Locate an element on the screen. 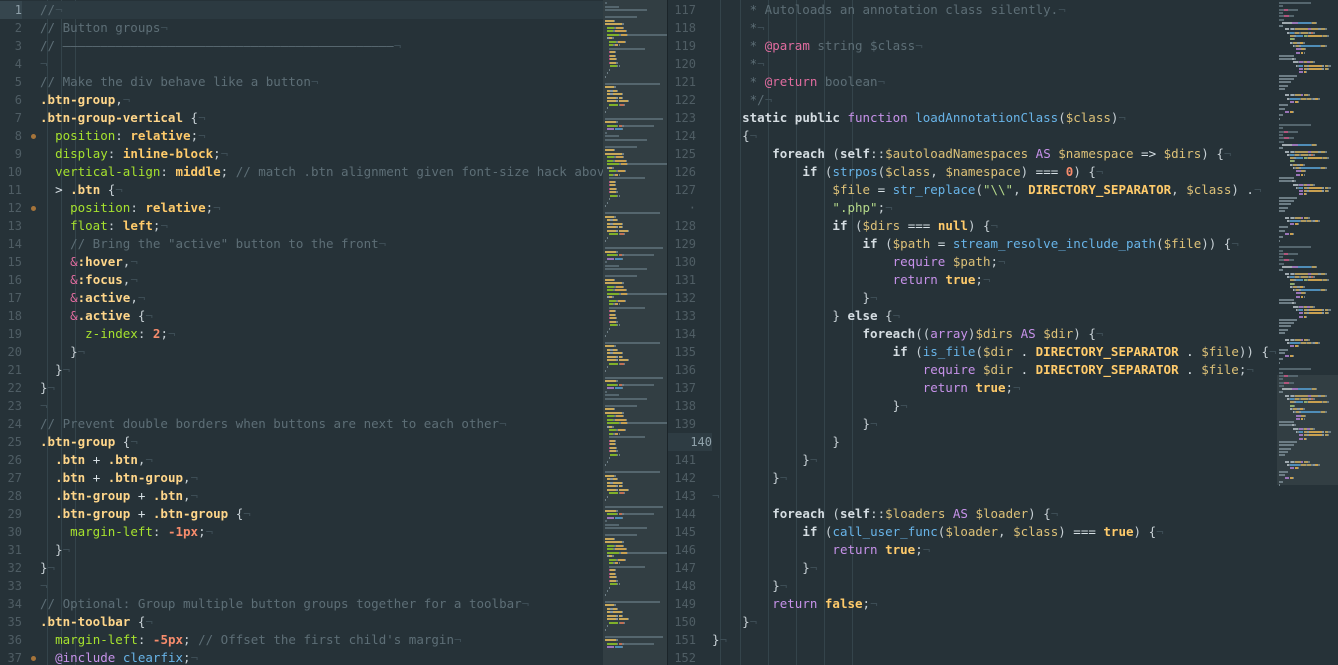 The image size is (1338, 665). code-line: 12 position: relative;¬ is located at coordinates (301, 208).